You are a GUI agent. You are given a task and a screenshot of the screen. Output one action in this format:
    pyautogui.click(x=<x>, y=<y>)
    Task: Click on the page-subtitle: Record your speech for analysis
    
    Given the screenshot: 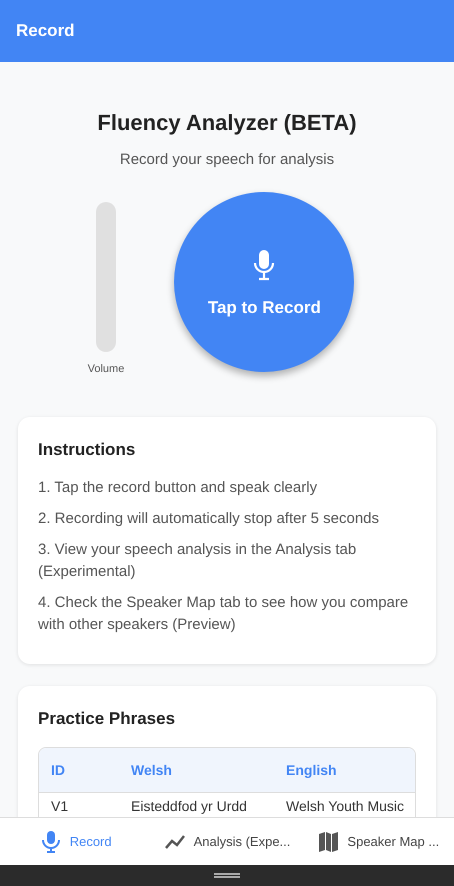 What is the action you would take?
    pyautogui.click(x=227, y=160)
    